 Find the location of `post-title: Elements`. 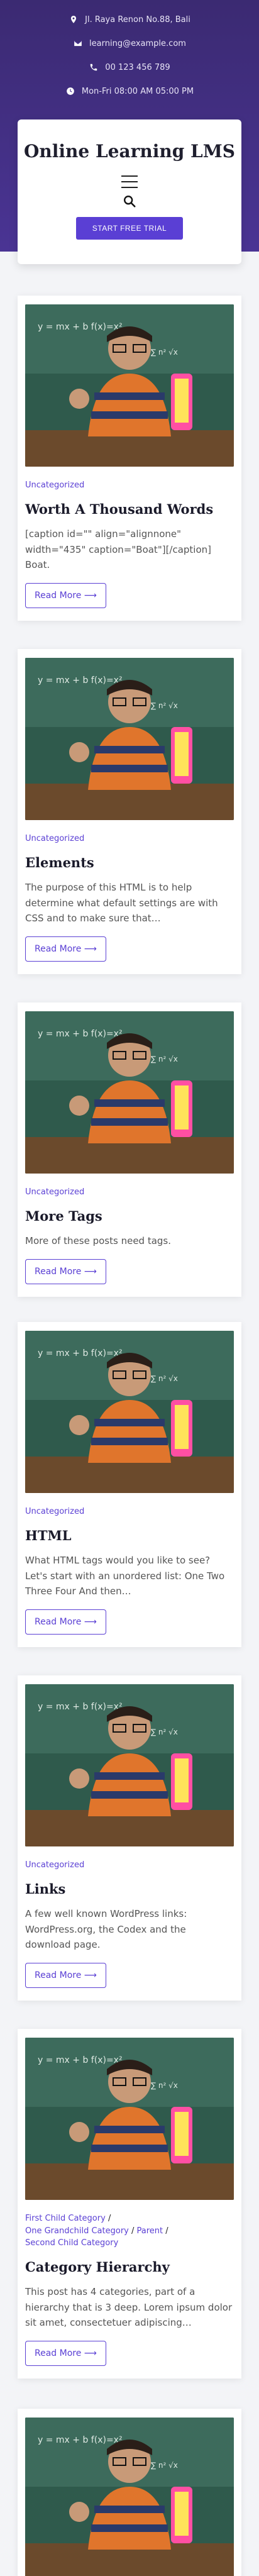

post-title: Elements is located at coordinates (129, 862).